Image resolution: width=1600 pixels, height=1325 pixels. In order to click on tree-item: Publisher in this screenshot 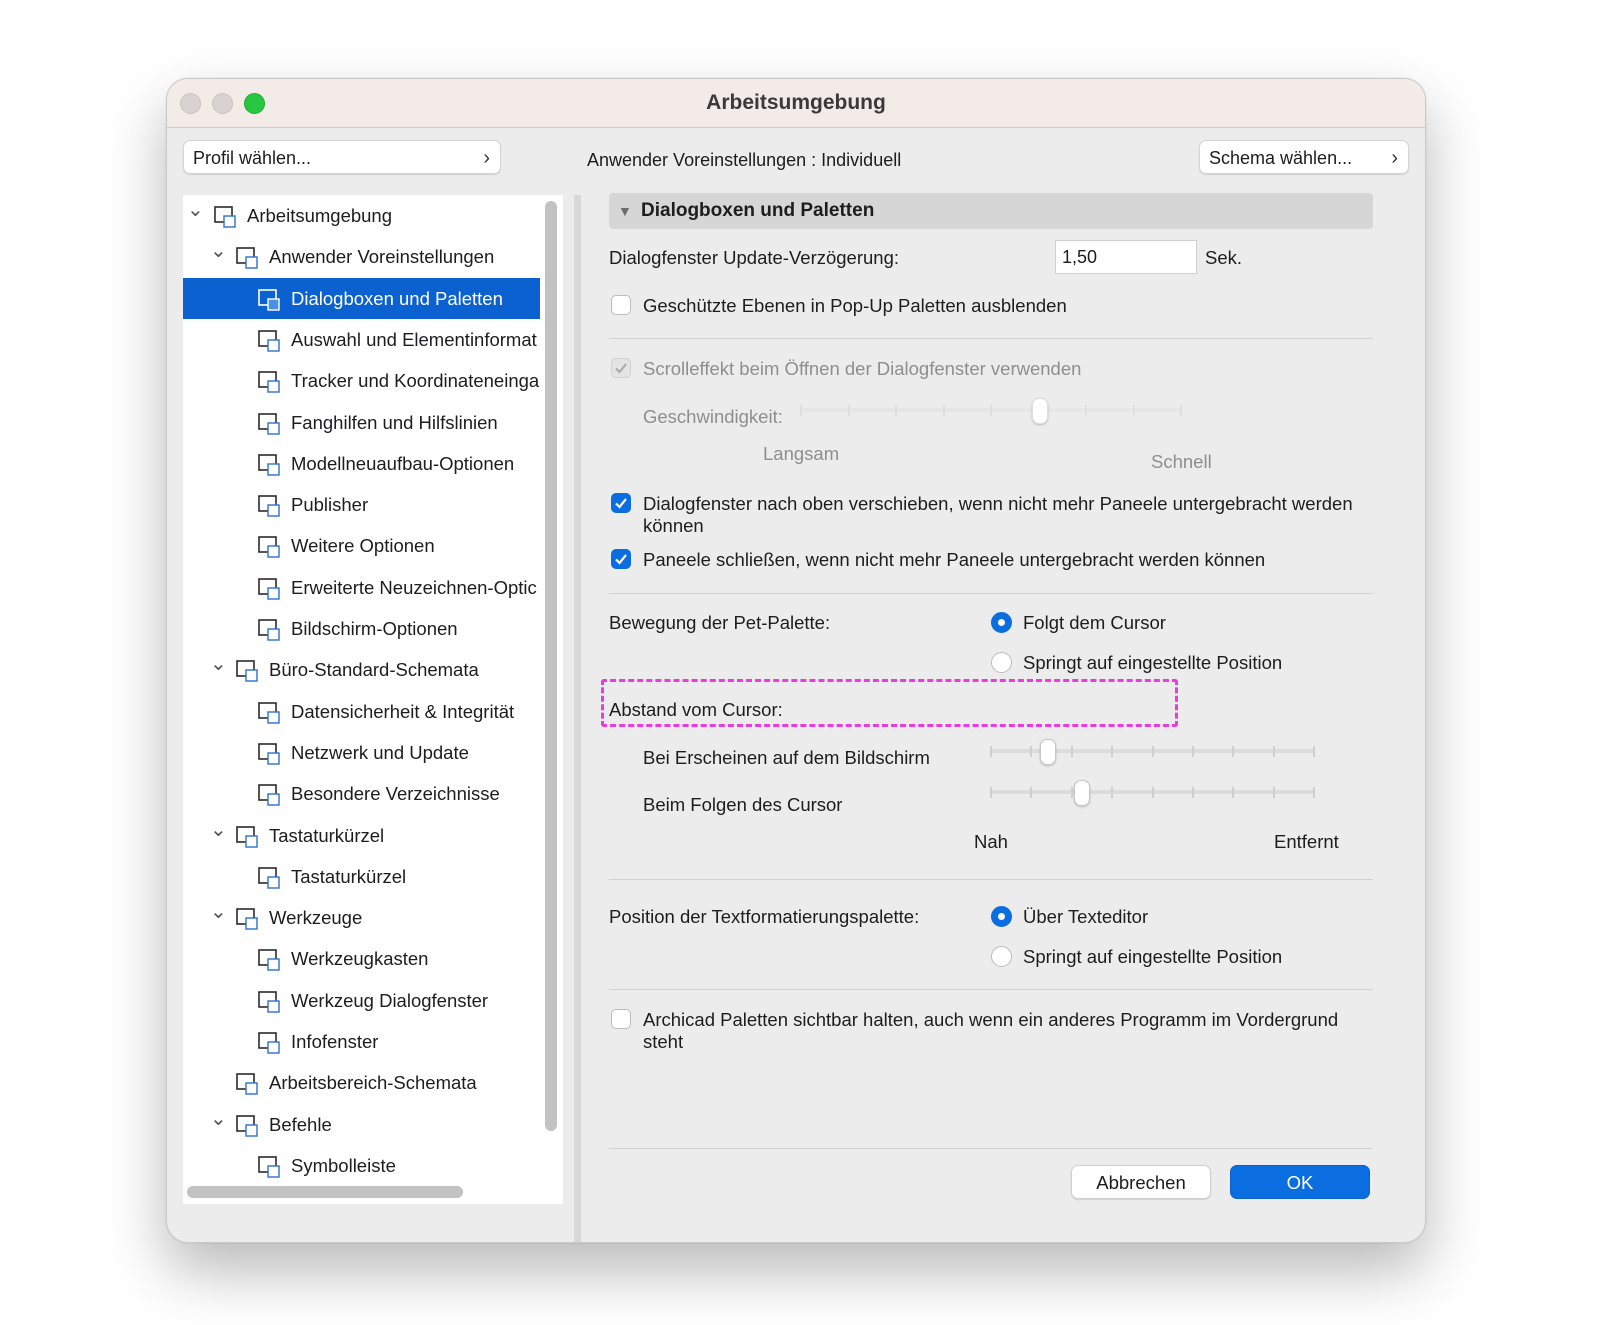, I will do `click(361, 504)`.